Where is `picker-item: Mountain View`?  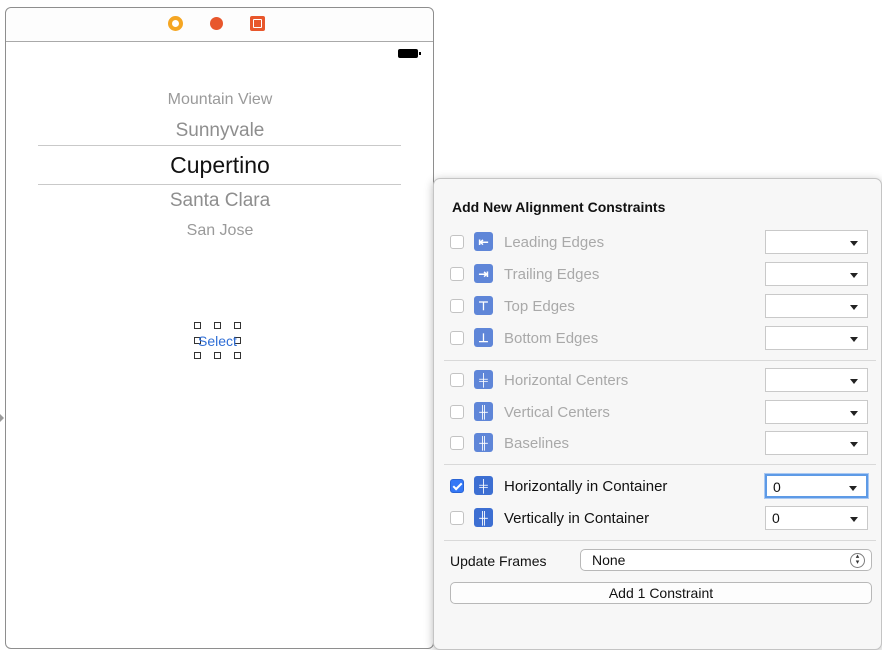 picker-item: Mountain View is located at coordinates (220, 100).